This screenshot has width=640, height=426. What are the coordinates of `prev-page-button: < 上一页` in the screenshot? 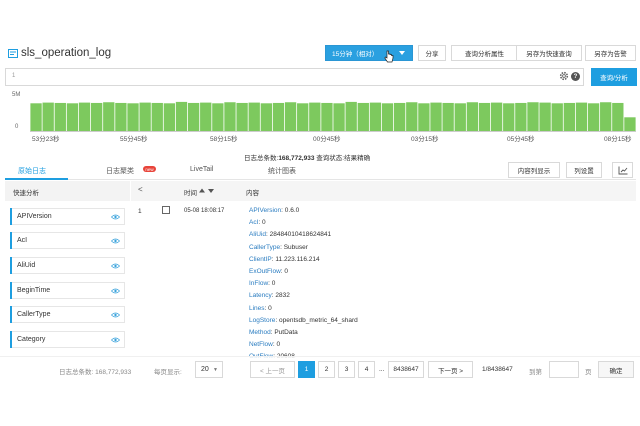 It's located at (272, 369).